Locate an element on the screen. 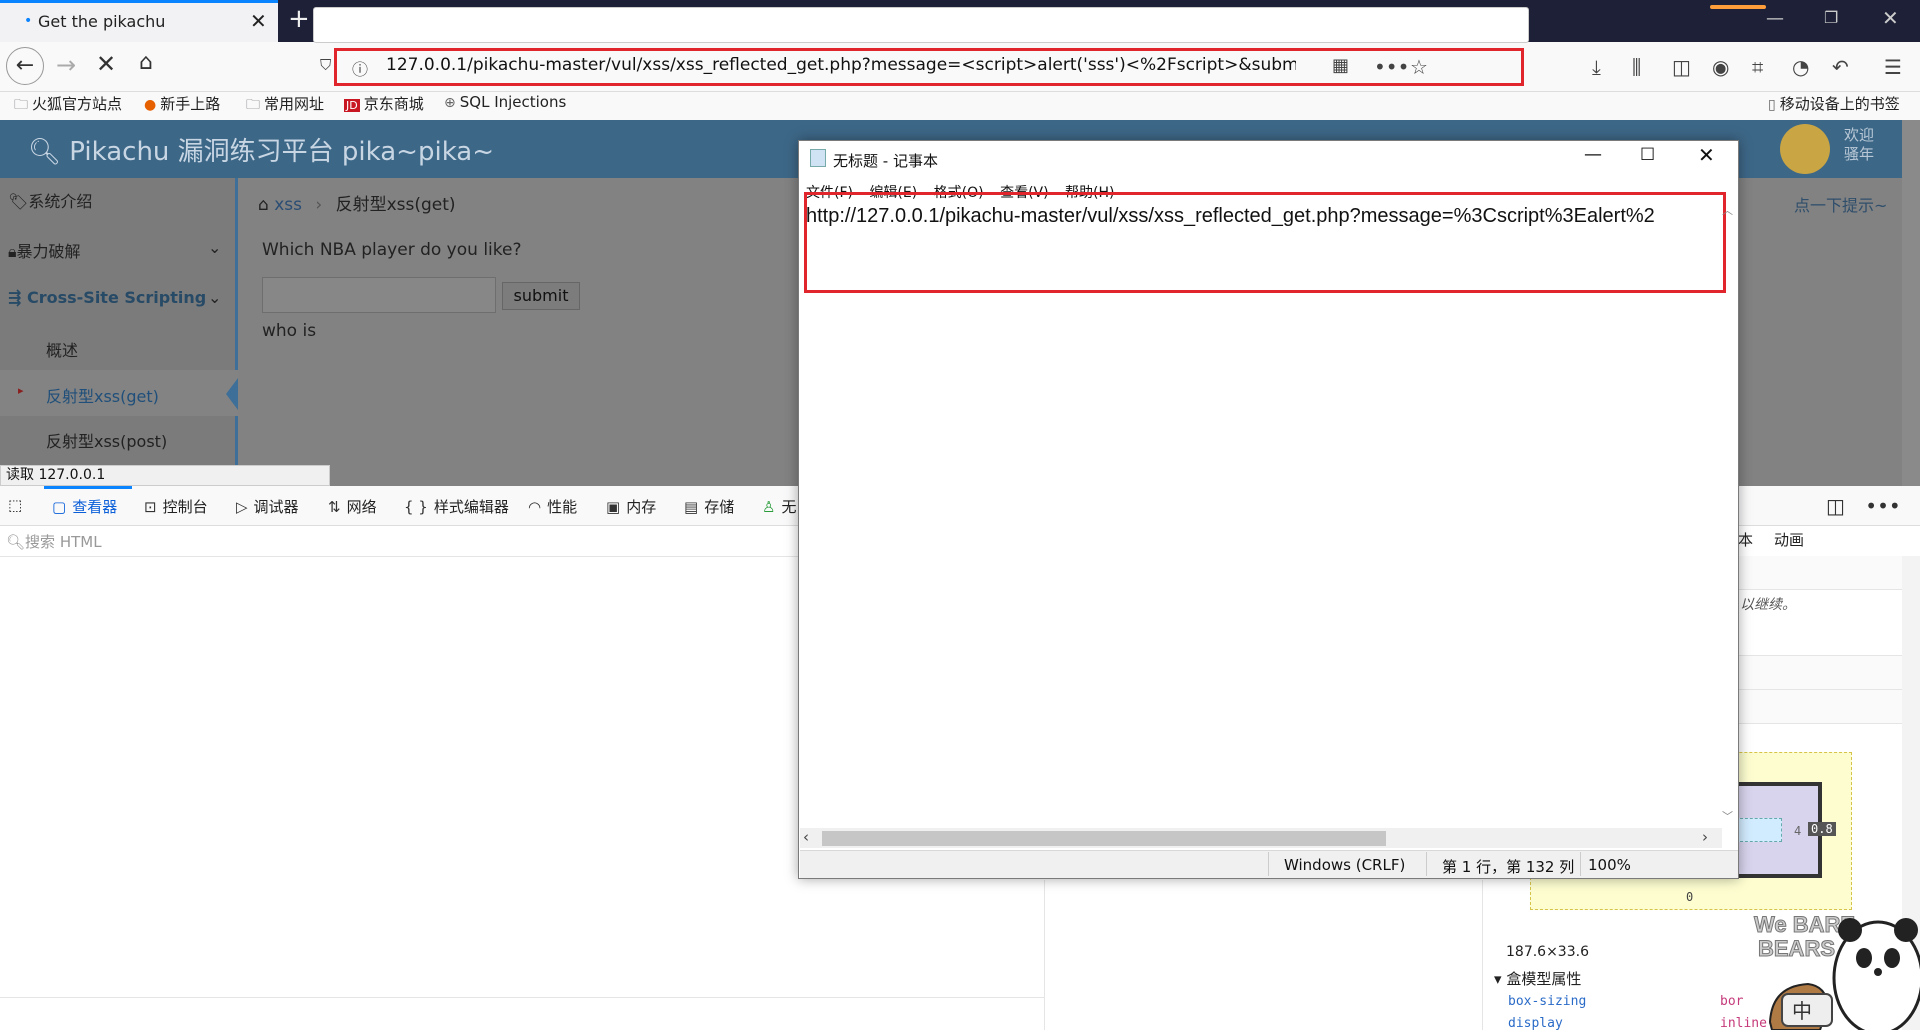 The width and height of the screenshot is (1920, 1030). sidebar-subitem-reflected-post: 反射型xss(post) is located at coordinates (106, 440).